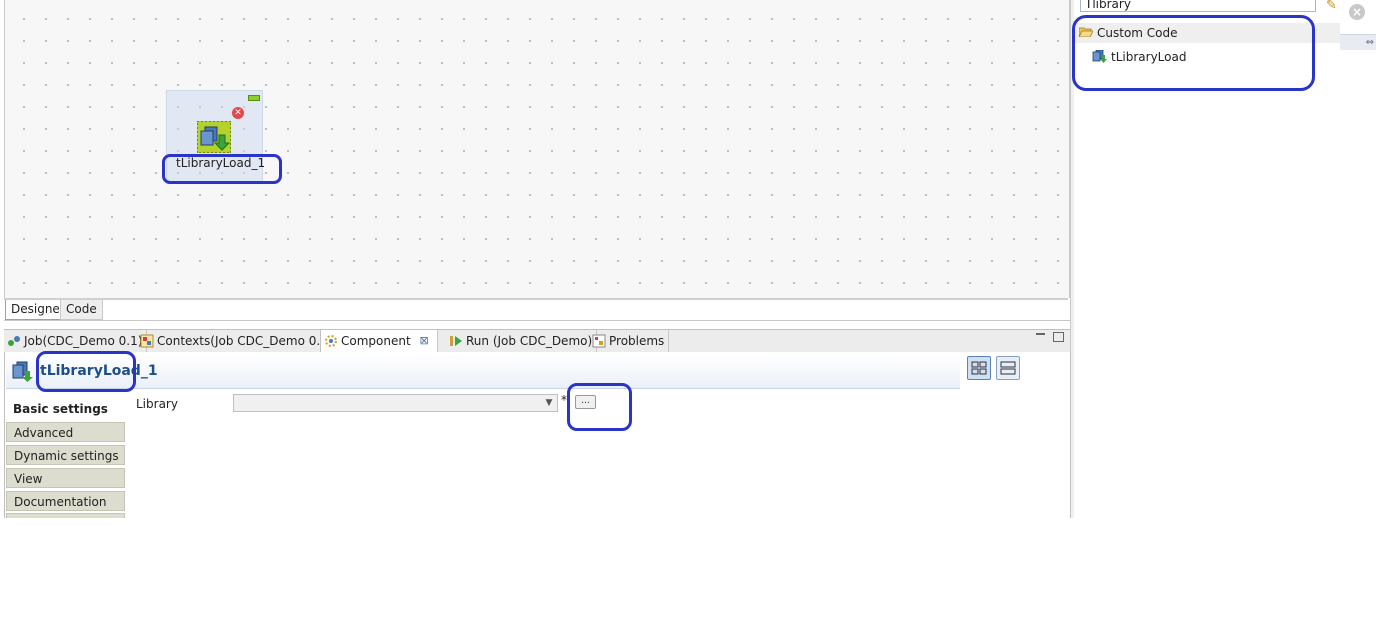 This screenshot has height=630, width=1376. I want to click on tab-contexts-label: Contexts(Job CDC_Demo 0.1), so click(245, 341).